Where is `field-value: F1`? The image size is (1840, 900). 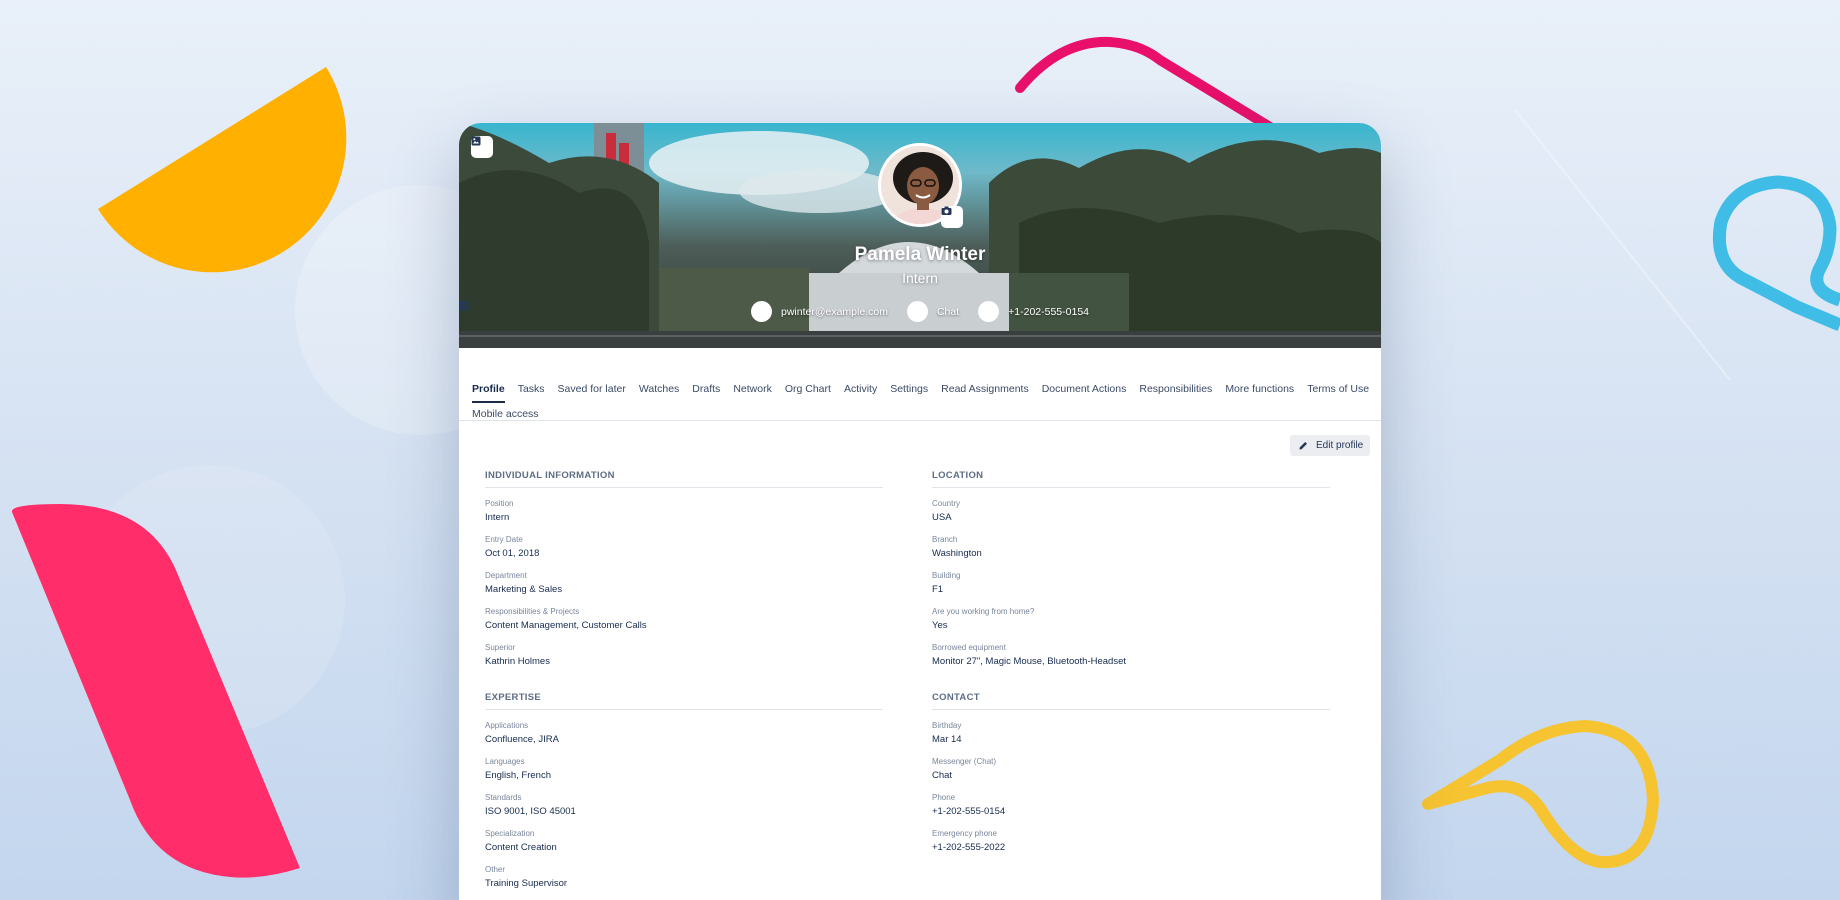 field-value: F1 is located at coordinates (938, 589).